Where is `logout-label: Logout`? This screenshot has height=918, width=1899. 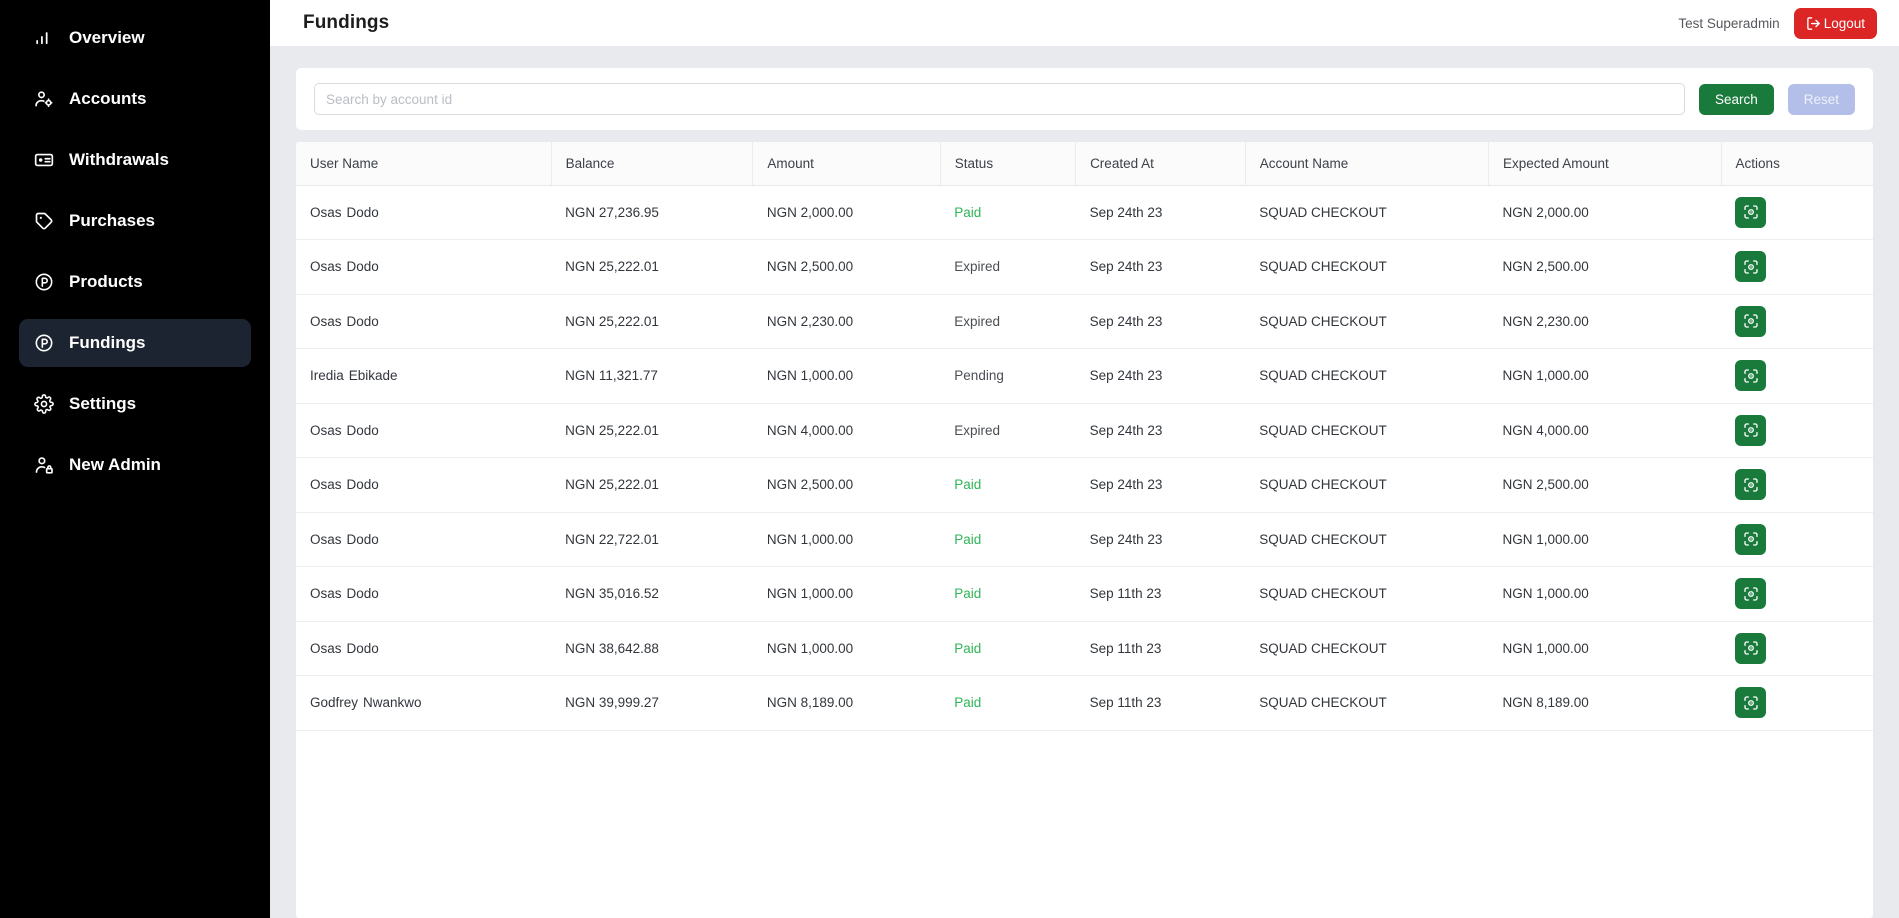
logout-label: Logout is located at coordinates (1844, 23).